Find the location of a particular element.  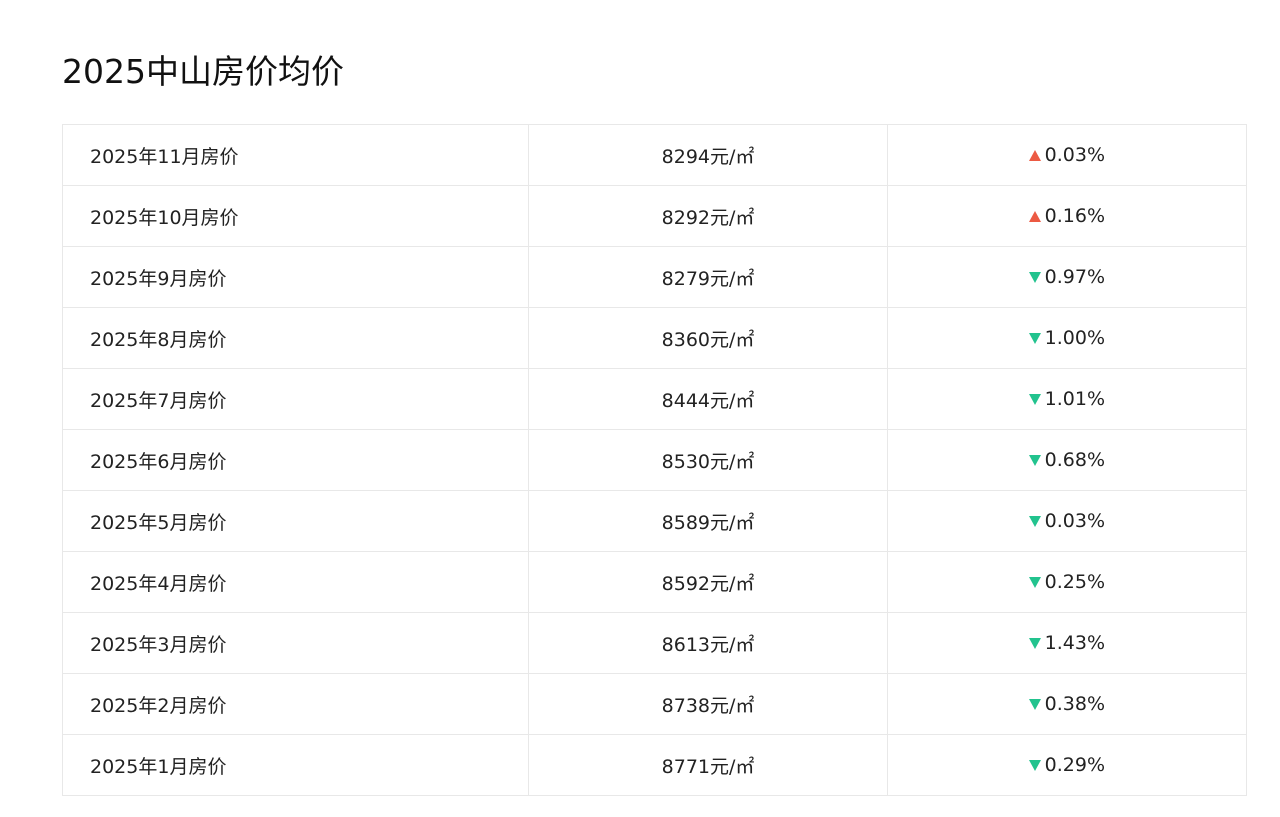

price-cell: 8613元/㎡ is located at coordinates (708, 643).